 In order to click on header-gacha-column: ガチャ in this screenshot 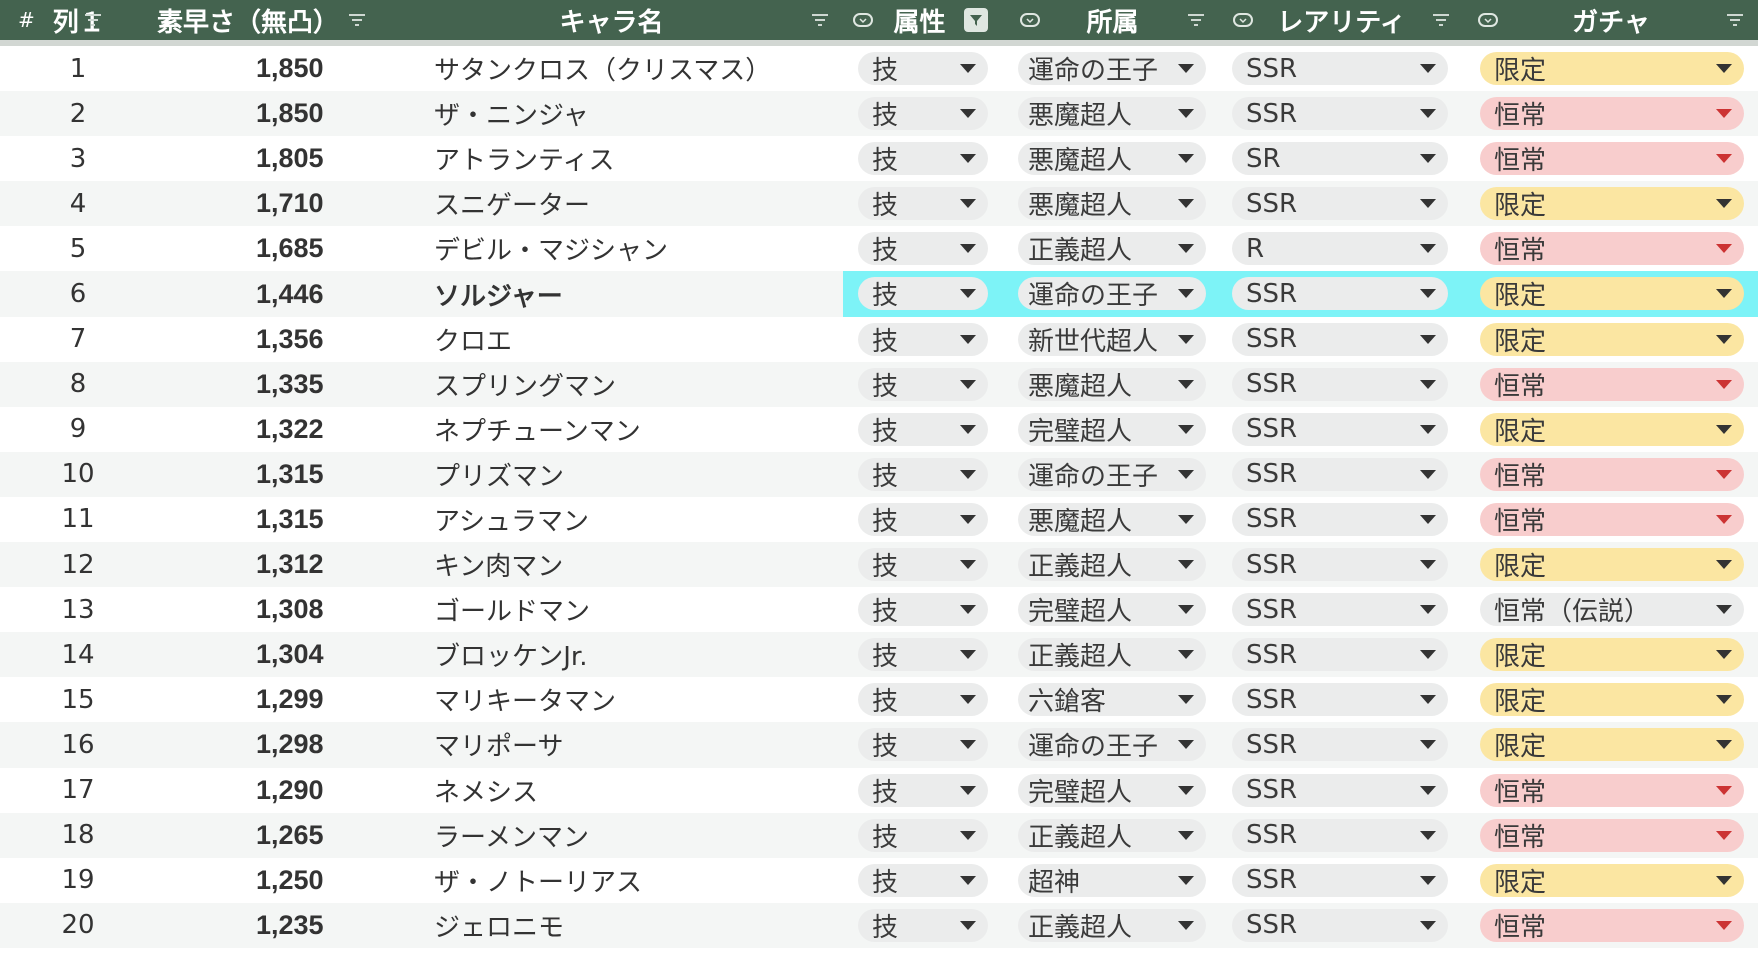, I will do `click(1611, 20)`.